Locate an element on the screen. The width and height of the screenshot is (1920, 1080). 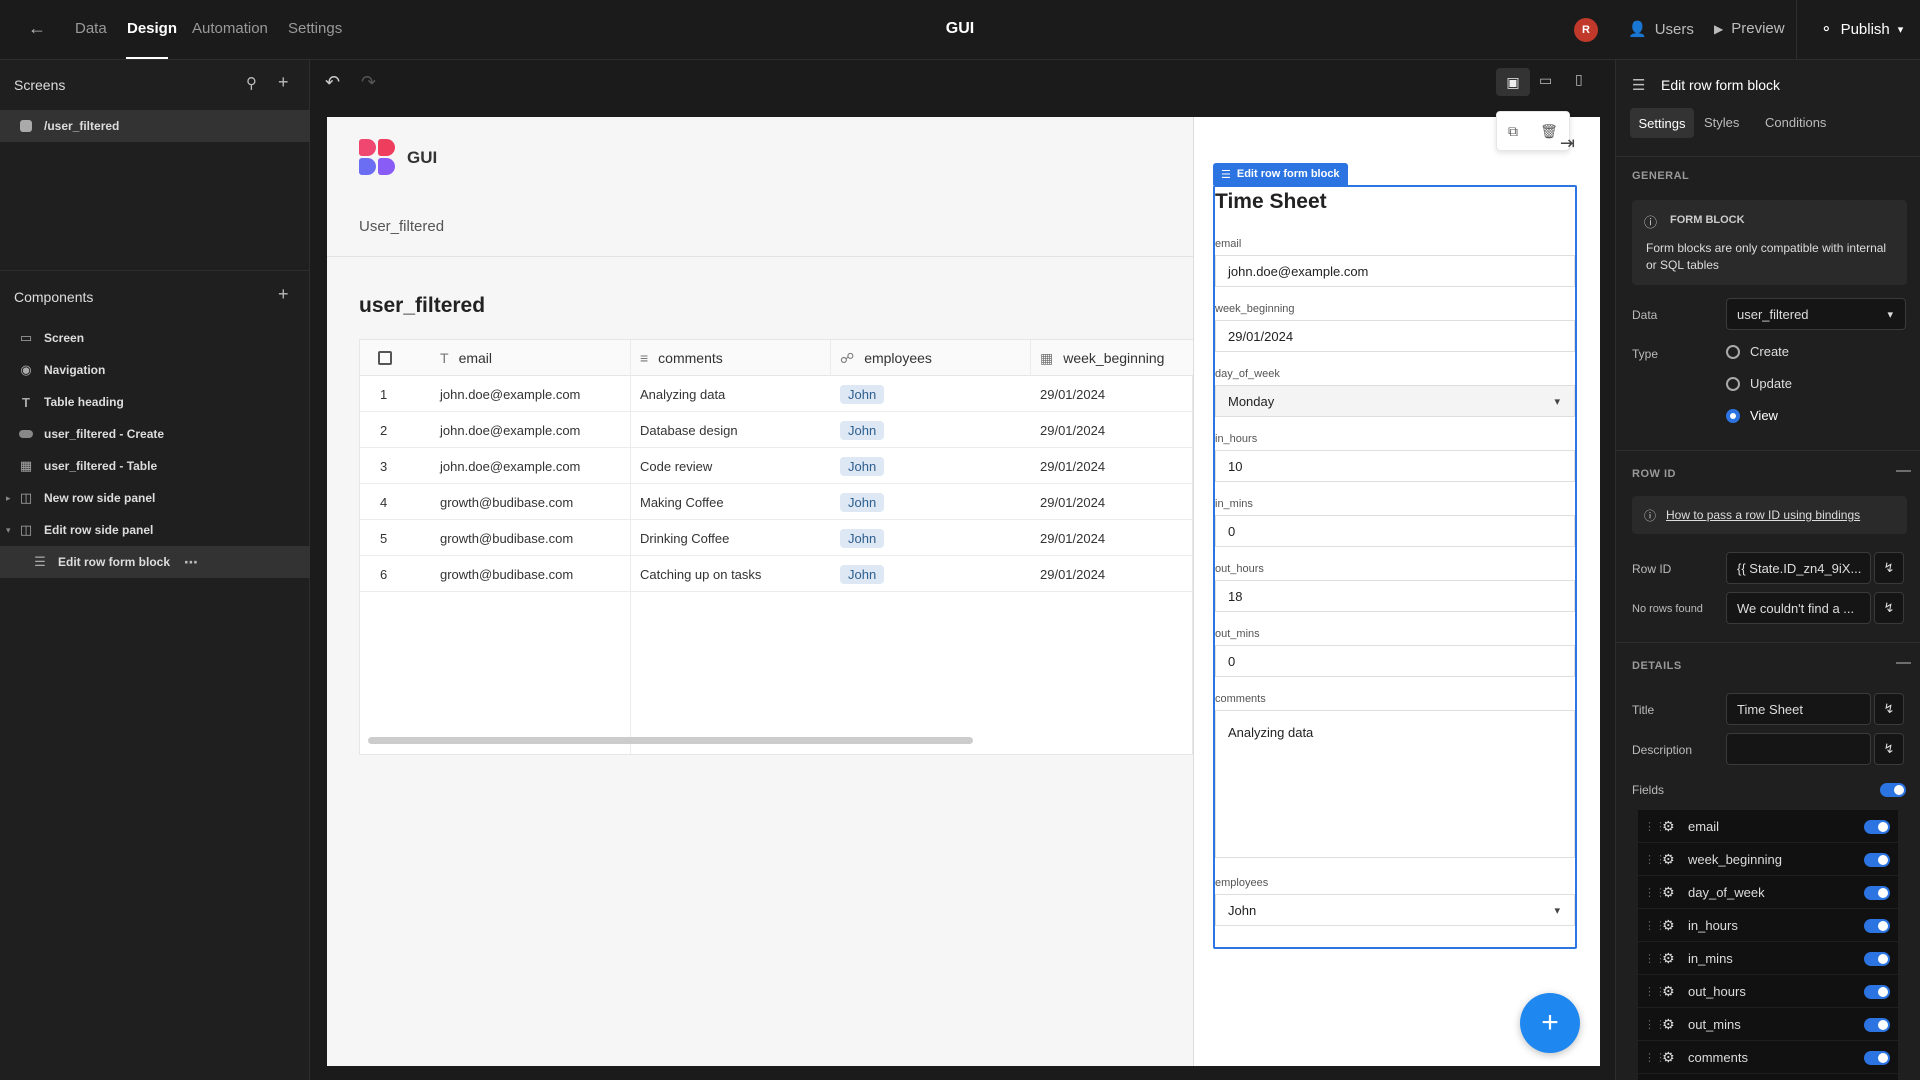
data-source-select: user_filtered ▾ is located at coordinates (1816, 314).